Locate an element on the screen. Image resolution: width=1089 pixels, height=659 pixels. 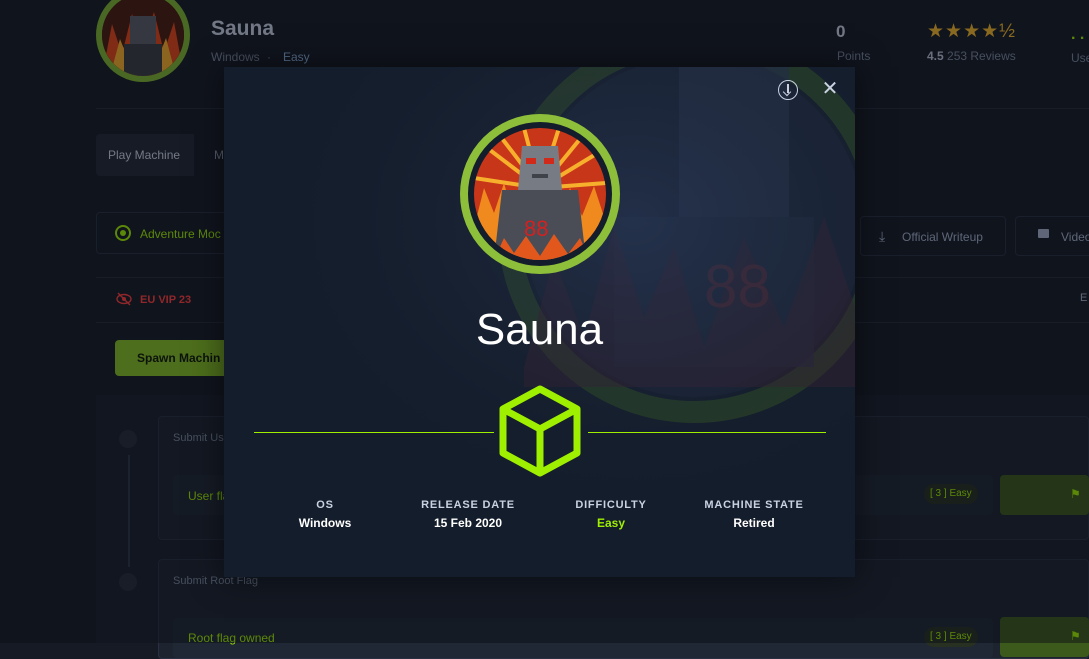
cube-icon is located at coordinates (540, 431).